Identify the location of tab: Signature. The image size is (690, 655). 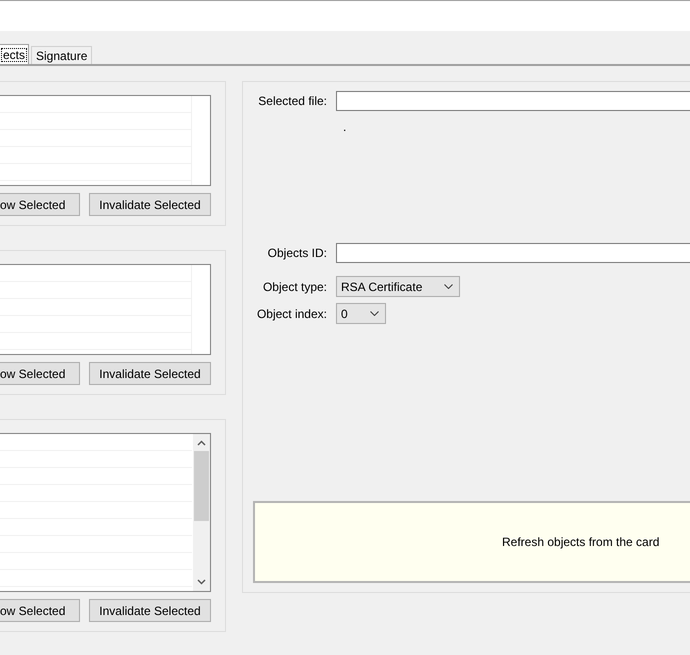
(61, 55).